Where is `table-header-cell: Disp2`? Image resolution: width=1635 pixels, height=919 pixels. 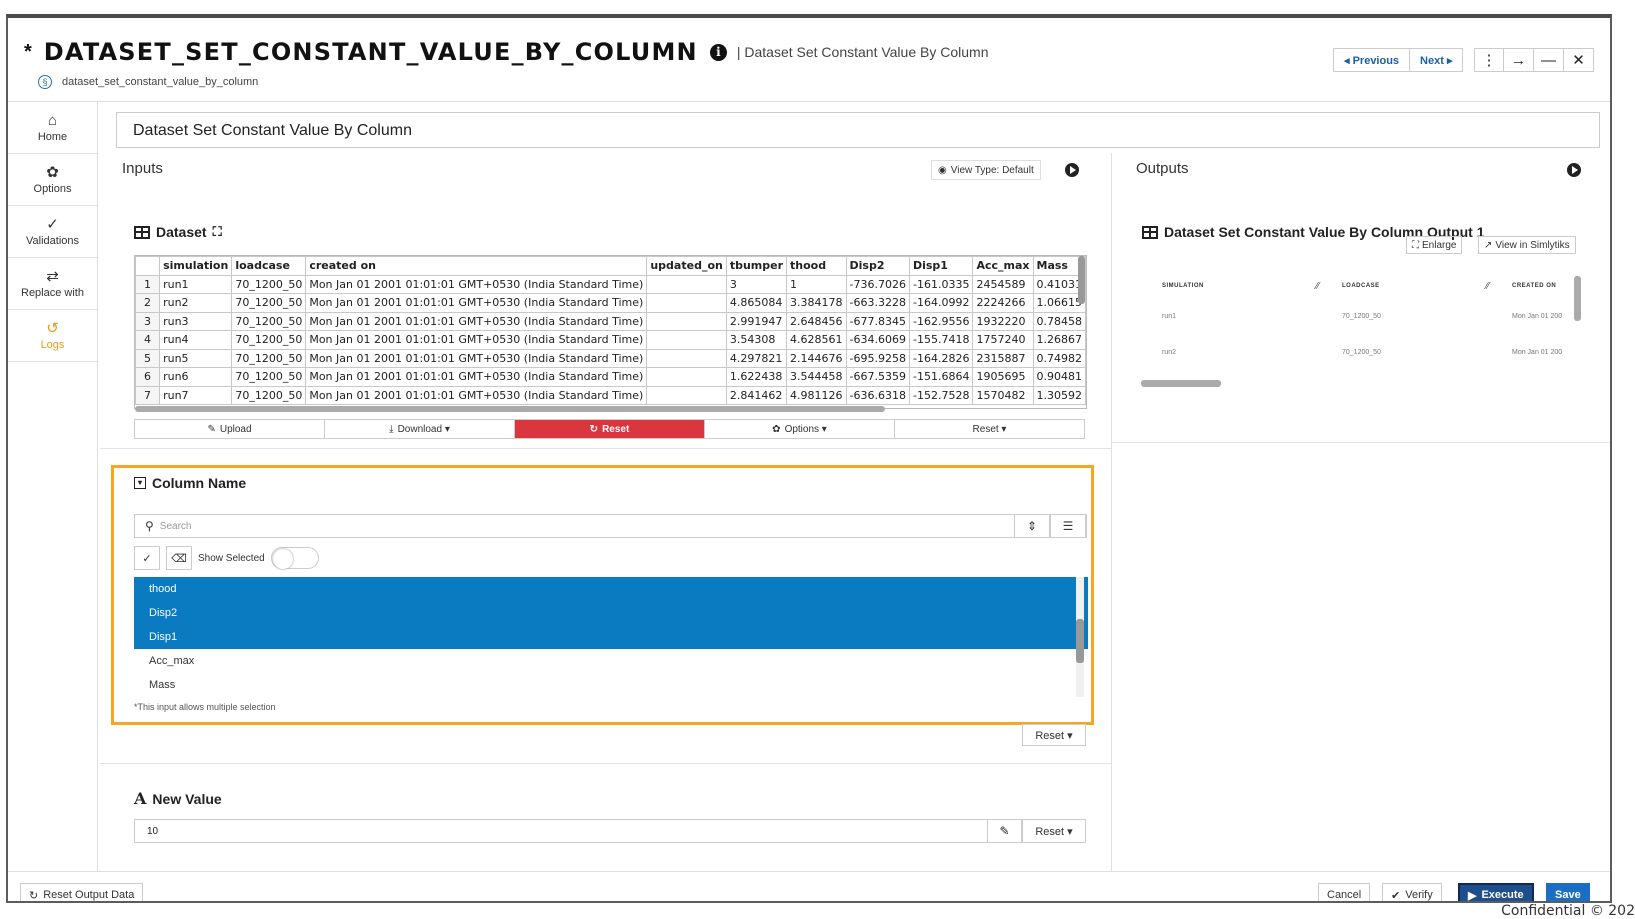 table-header-cell: Disp2 is located at coordinates (877, 266).